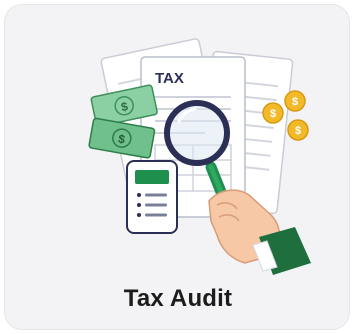  Describe the element at coordinates (169, 78) in the screenshot. I see `document-heading: TAX` at that location.